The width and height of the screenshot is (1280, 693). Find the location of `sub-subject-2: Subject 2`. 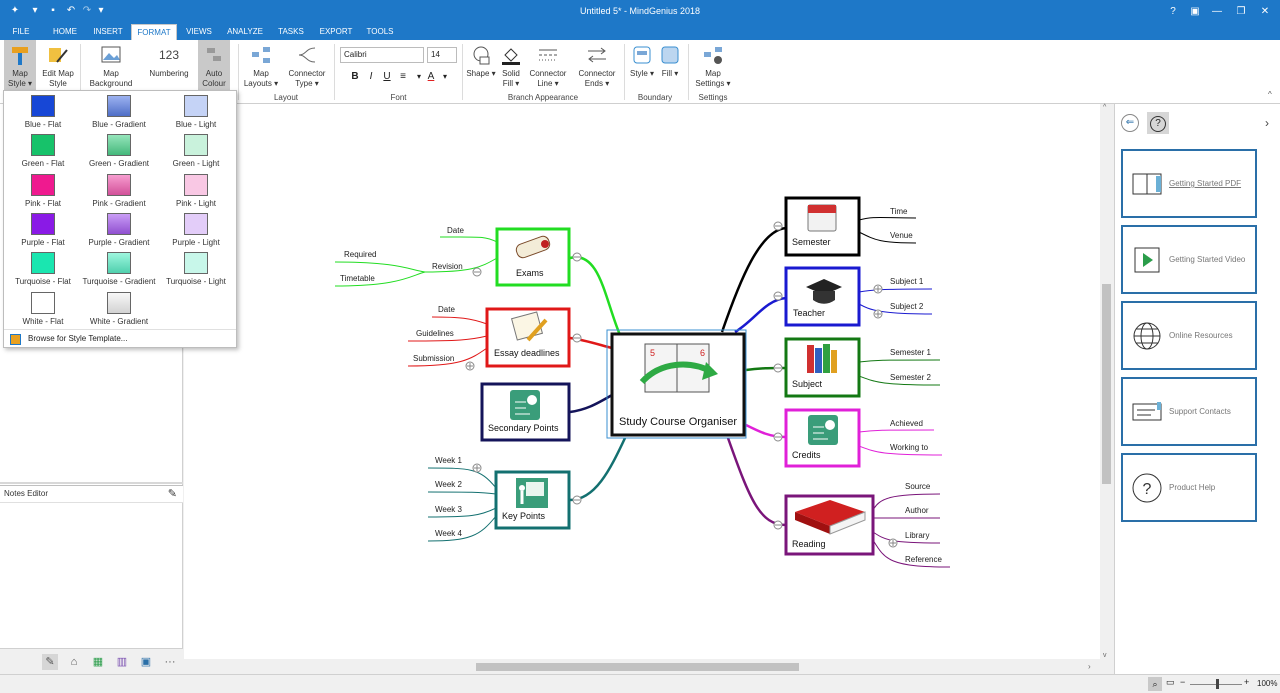

sub-subject-2: Subject 2 is located at coordinates (907, 306).